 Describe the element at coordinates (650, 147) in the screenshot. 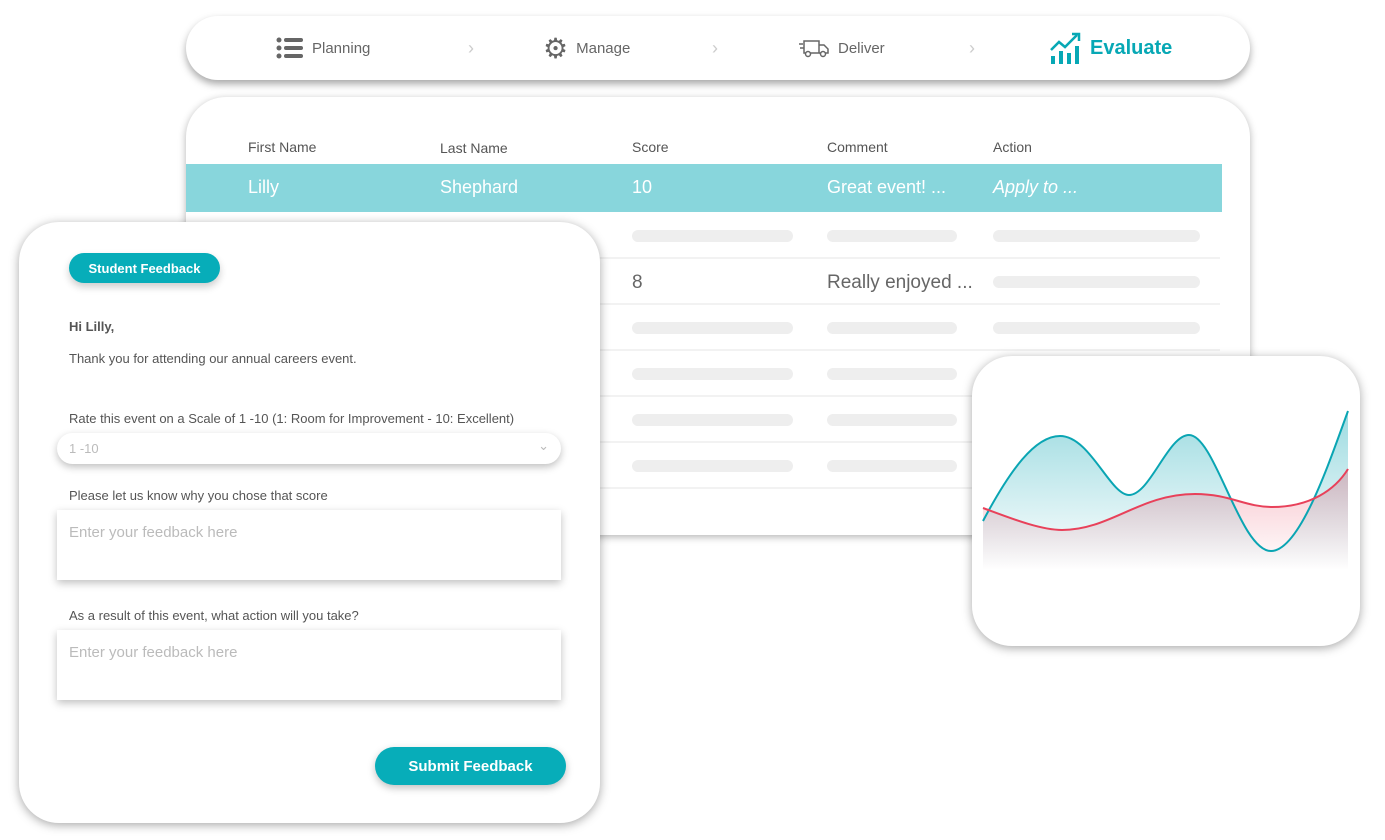

I see `column-header: Score` at that location.